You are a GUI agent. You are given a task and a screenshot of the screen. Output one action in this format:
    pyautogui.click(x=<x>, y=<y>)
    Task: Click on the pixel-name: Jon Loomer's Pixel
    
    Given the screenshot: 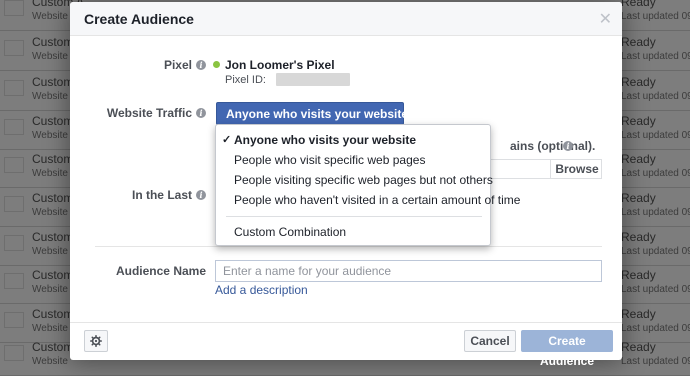 What is the action you would take?
    pyautogui.click(x=280, y=65)
    